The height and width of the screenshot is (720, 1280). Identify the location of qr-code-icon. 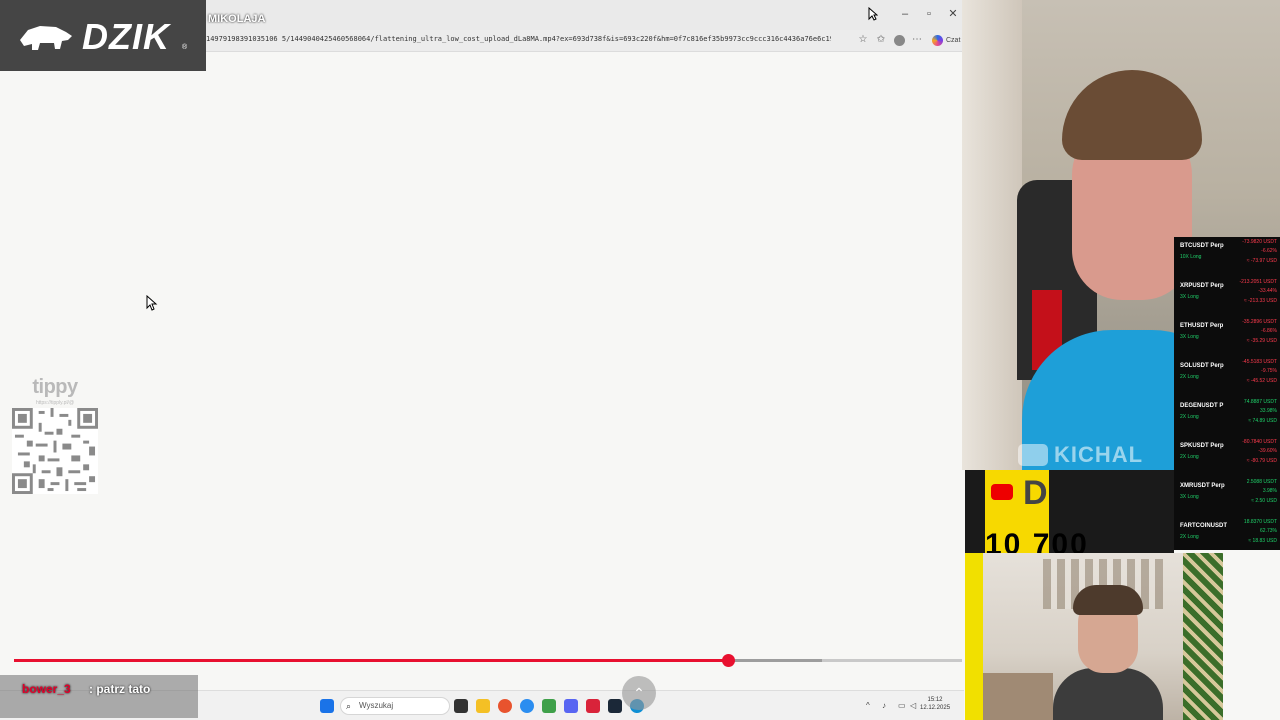
(55, 451).